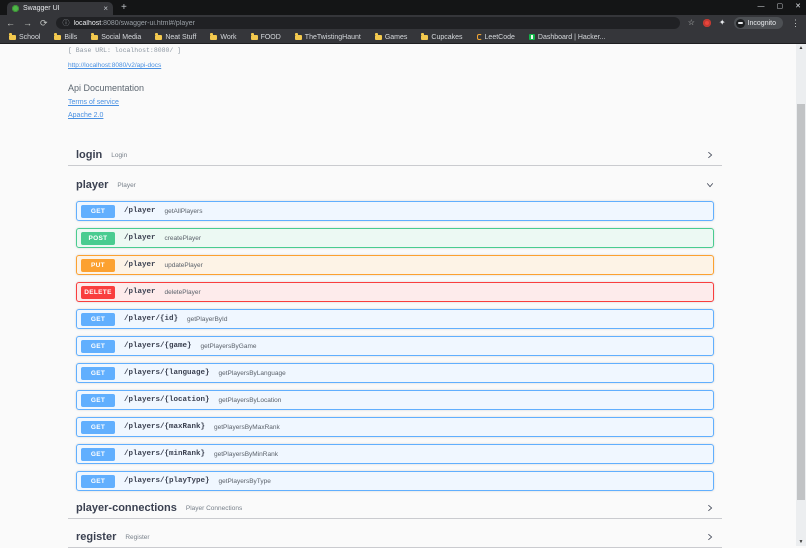  Describe the element at coordinates (691, 23) in the screenshot. I see `bookmark-star-icon: ☆` at that location.